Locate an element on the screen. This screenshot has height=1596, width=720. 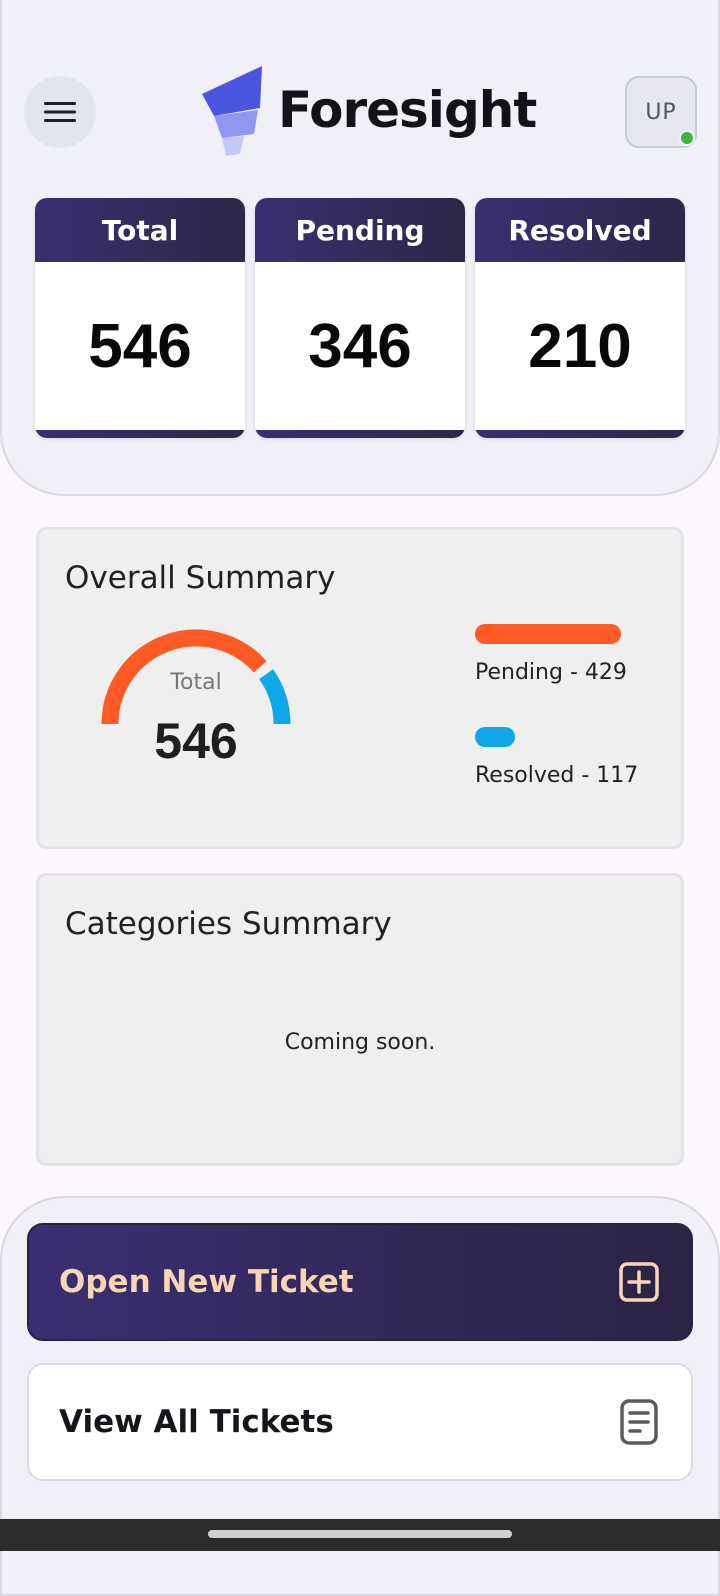
stat-card-pending: Pending 346 is located at coordinates (360, 318).